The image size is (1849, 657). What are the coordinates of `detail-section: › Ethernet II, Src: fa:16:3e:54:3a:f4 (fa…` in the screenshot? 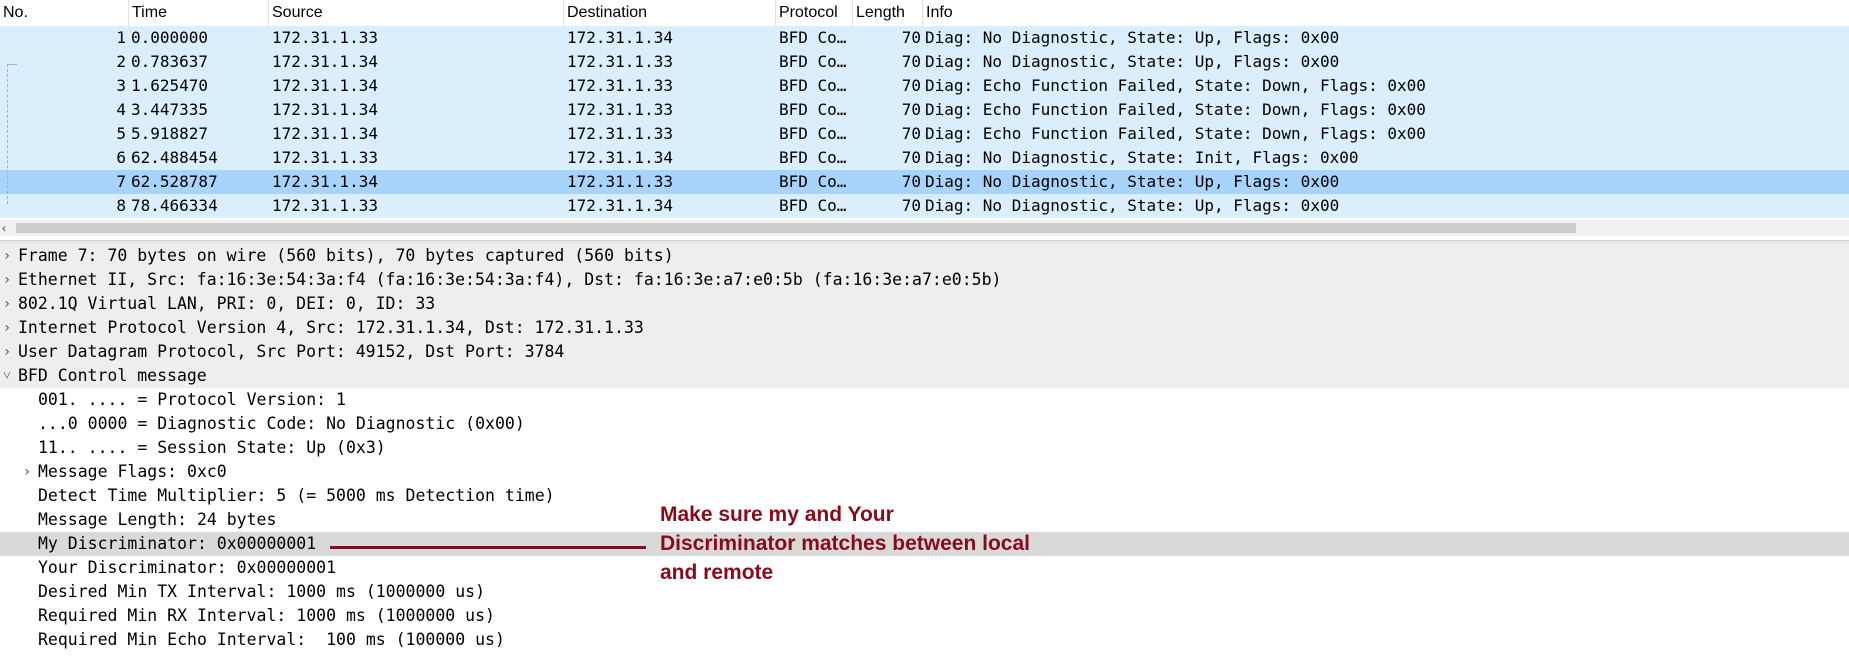 It's located at (924, 280).